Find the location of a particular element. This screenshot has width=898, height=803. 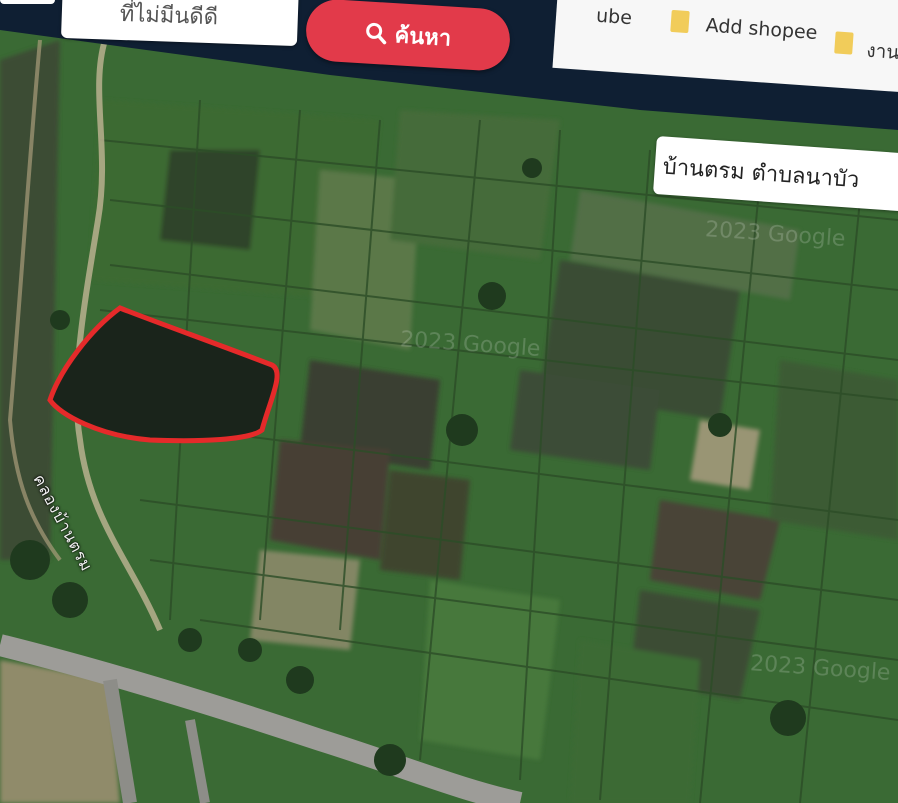

bookmark-add-shopee: Add shopee is located at coordinates (761, 29).